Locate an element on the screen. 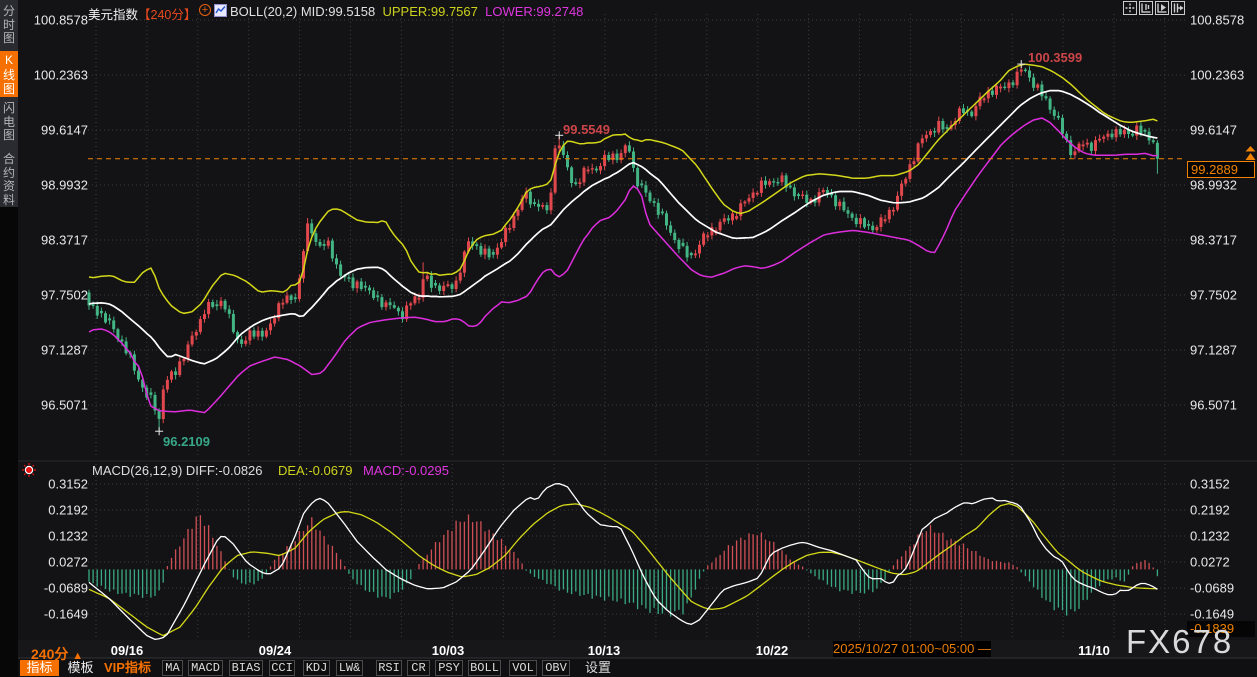  svg-text: 09/16 is located at coordinates (127, 650).